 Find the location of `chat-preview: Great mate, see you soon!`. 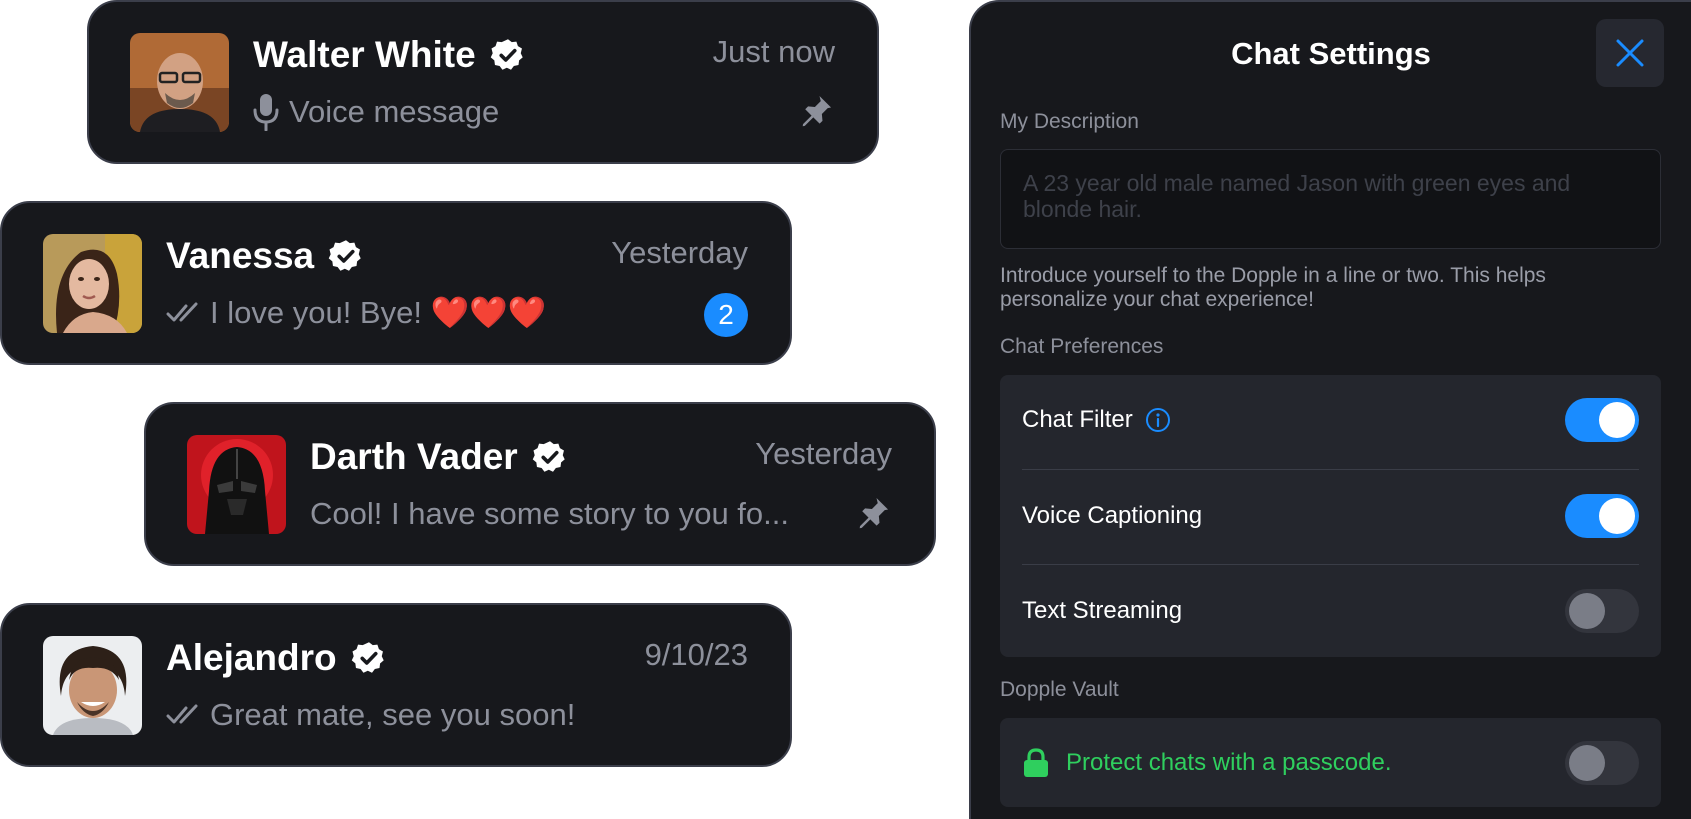

chat-preview: Great mate, see you soon! is located at coordinates (370, 715).